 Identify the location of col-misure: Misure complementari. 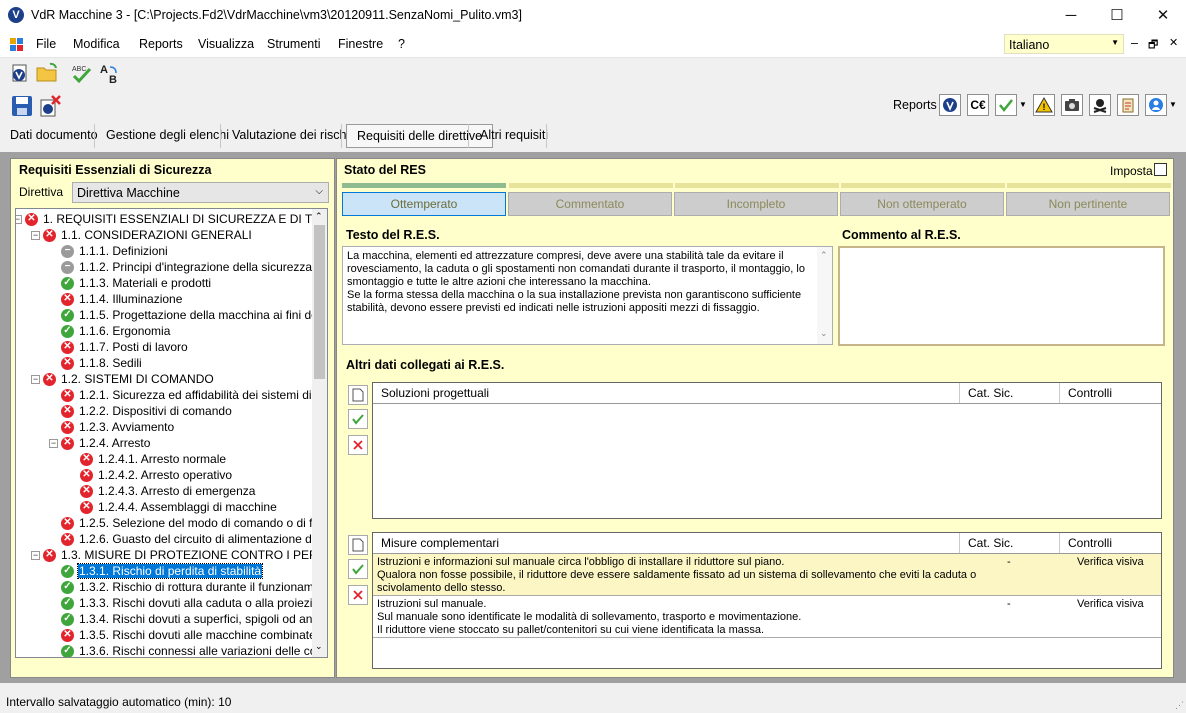
(666, 543).